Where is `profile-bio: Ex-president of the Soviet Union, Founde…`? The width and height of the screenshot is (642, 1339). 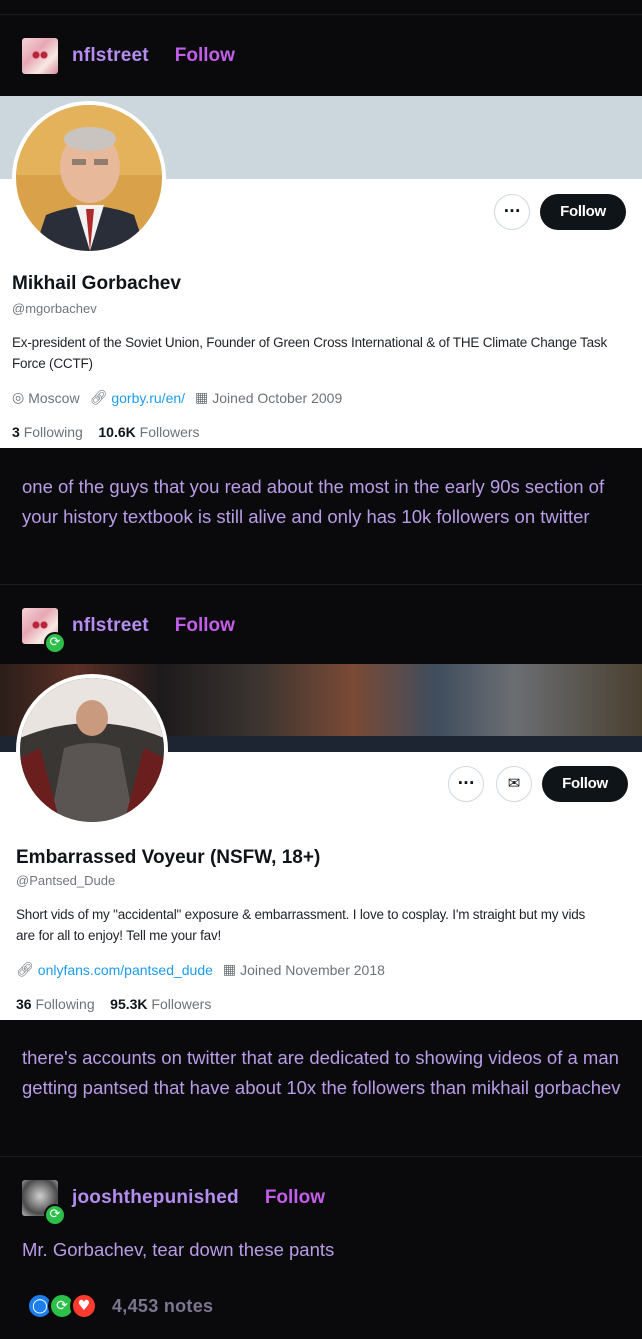 profile-bio: Ex-president of the Soviet Union, Founde… is located at coordinates (310, 353).